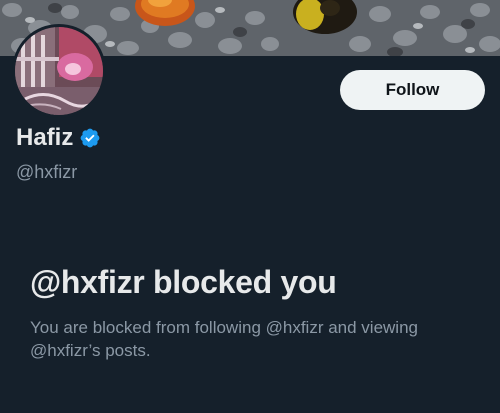 This screenshot has width=500, height=413. I want to click on profile-avatar, so click(59, 71).